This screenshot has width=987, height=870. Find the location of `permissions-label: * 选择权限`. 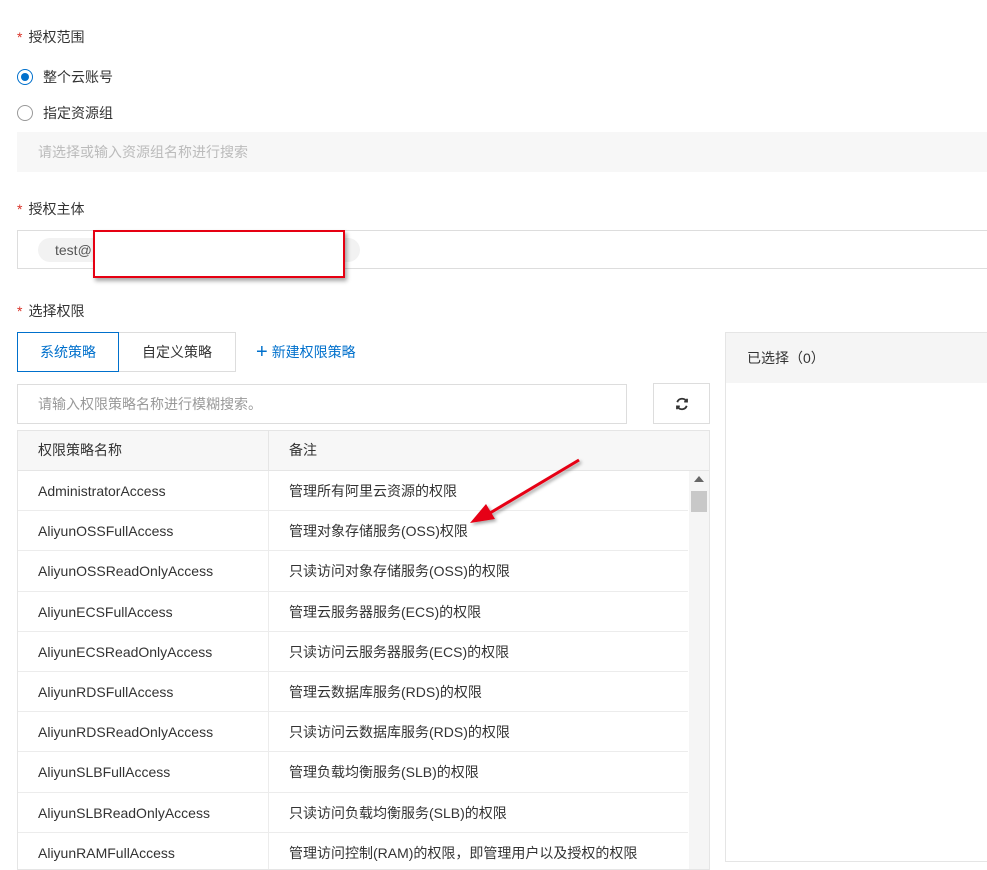

permissions-label: * 选择权限 is located at coordinates (50, 311).